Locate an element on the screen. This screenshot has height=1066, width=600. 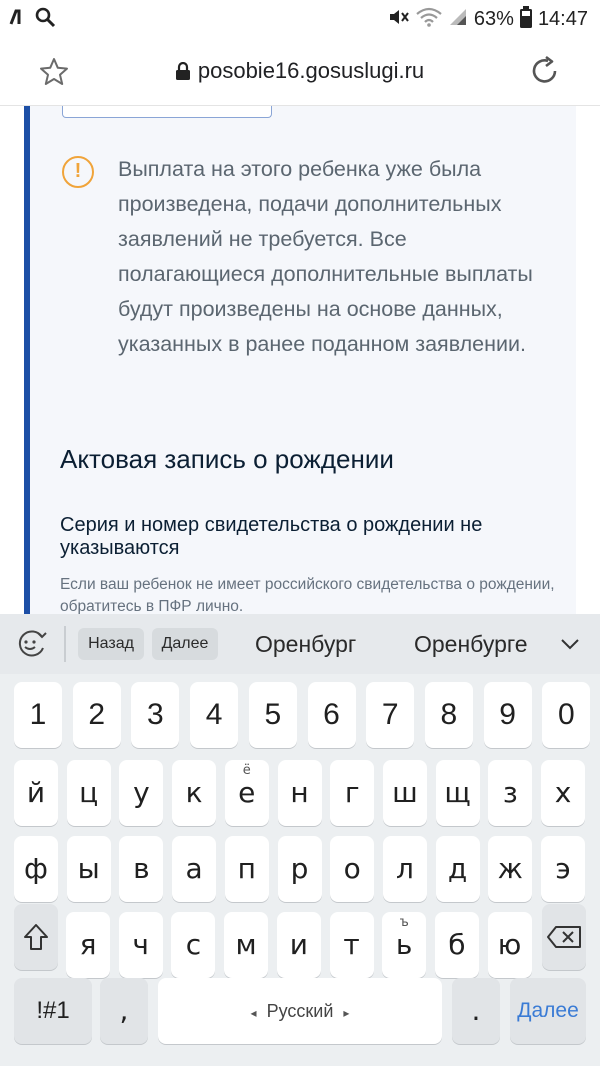
battery-icon is located at coordinates (525, 19).